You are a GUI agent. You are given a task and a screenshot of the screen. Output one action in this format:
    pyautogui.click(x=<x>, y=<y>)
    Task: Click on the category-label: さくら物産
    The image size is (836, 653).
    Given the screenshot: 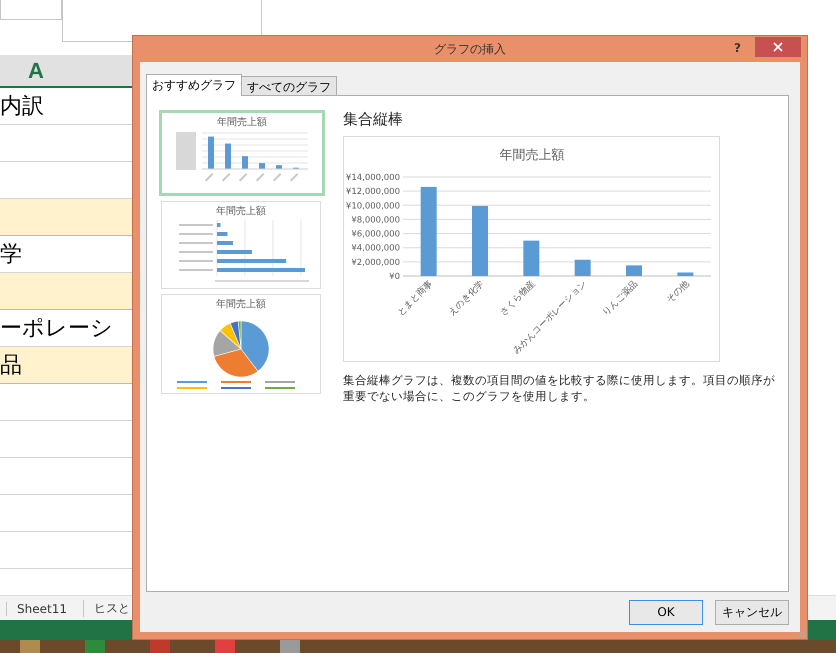 What is the action you would take?
    pyautogui.click(x=518, y=298)
    